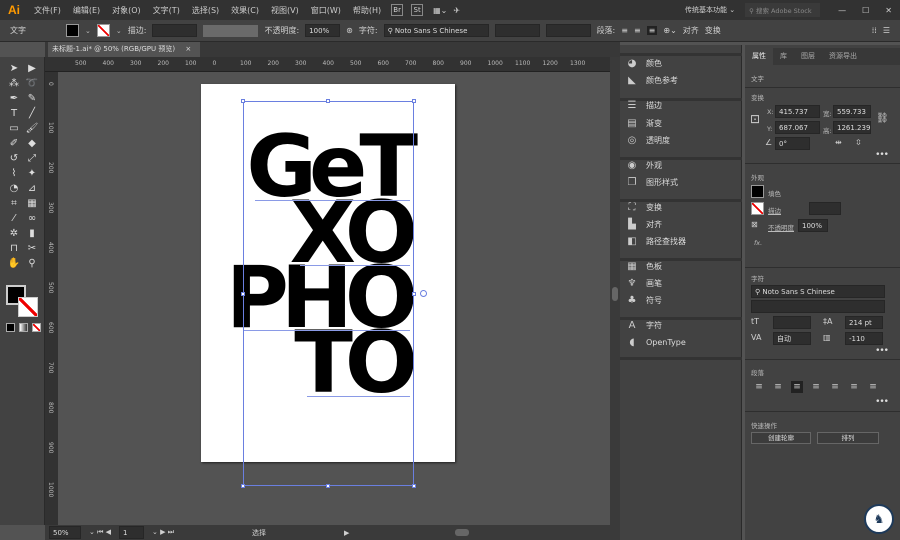  What do you see at coordinates (14, 83) in the screenshot?
I see `magic-wand-icon: ⁂` at bounding box center [14, 83].